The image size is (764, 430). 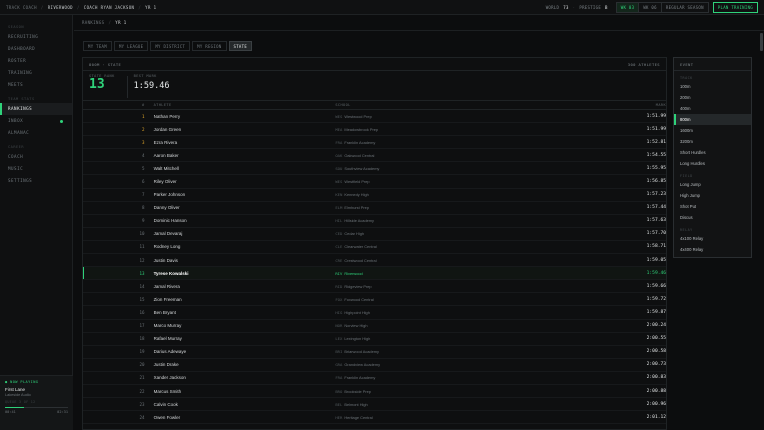 What do you see at coordinates (375, 287) in the screenshot?
I see `table-row: 14 Jamal Rivera RID Ridgeview Prep 1:59.66` at bounding box center [375, 287].